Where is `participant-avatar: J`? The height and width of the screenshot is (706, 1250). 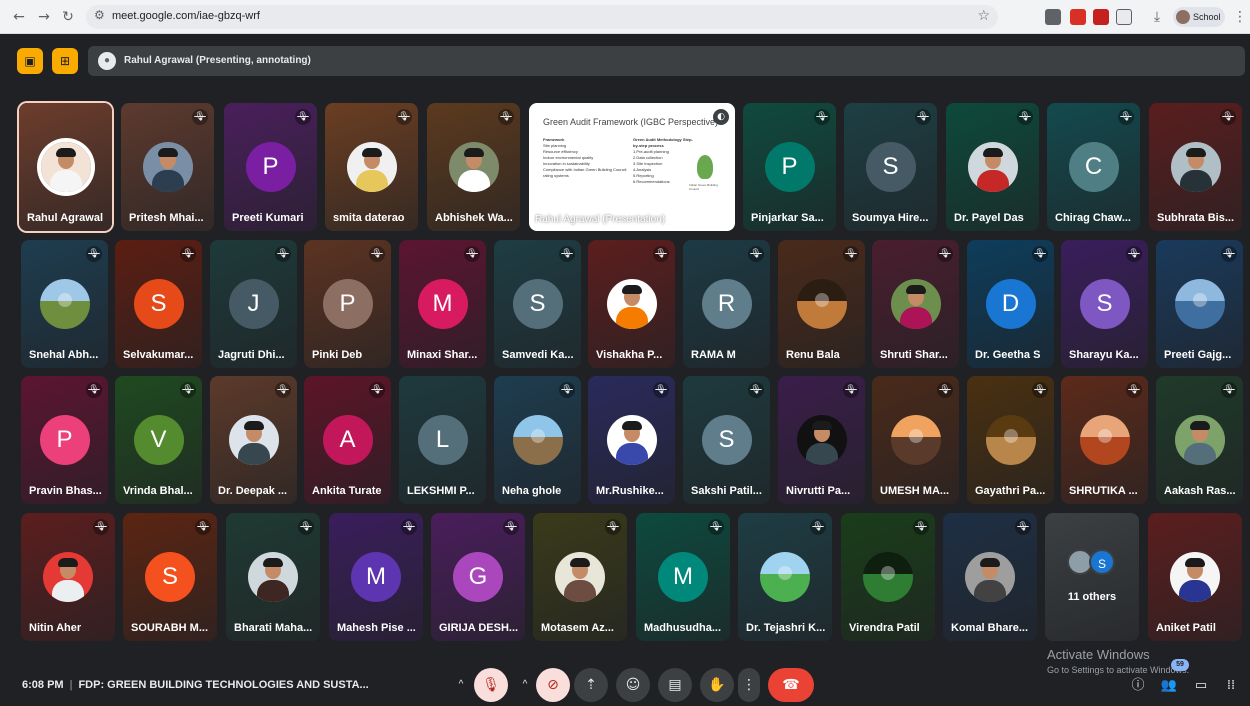 participant-avatar: J is located at coordinates (253, 304).